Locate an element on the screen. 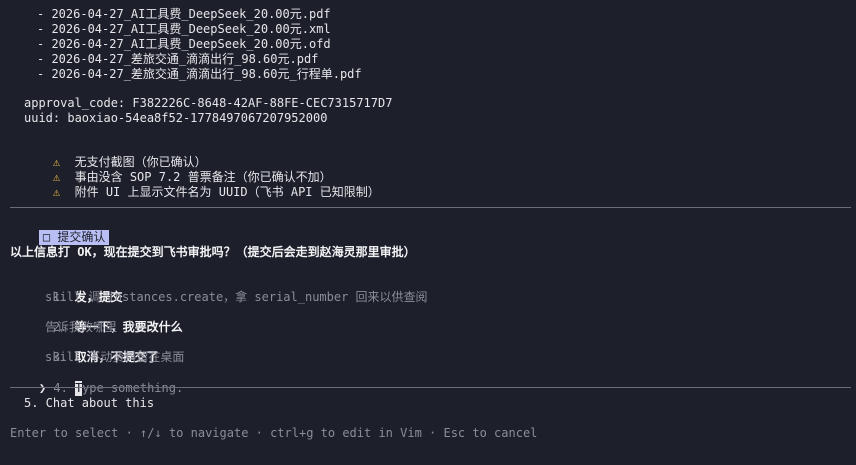 The height and width of the screenshot is (465, 856). warning-icon: ⚠ is located at coordinates (56, 192).